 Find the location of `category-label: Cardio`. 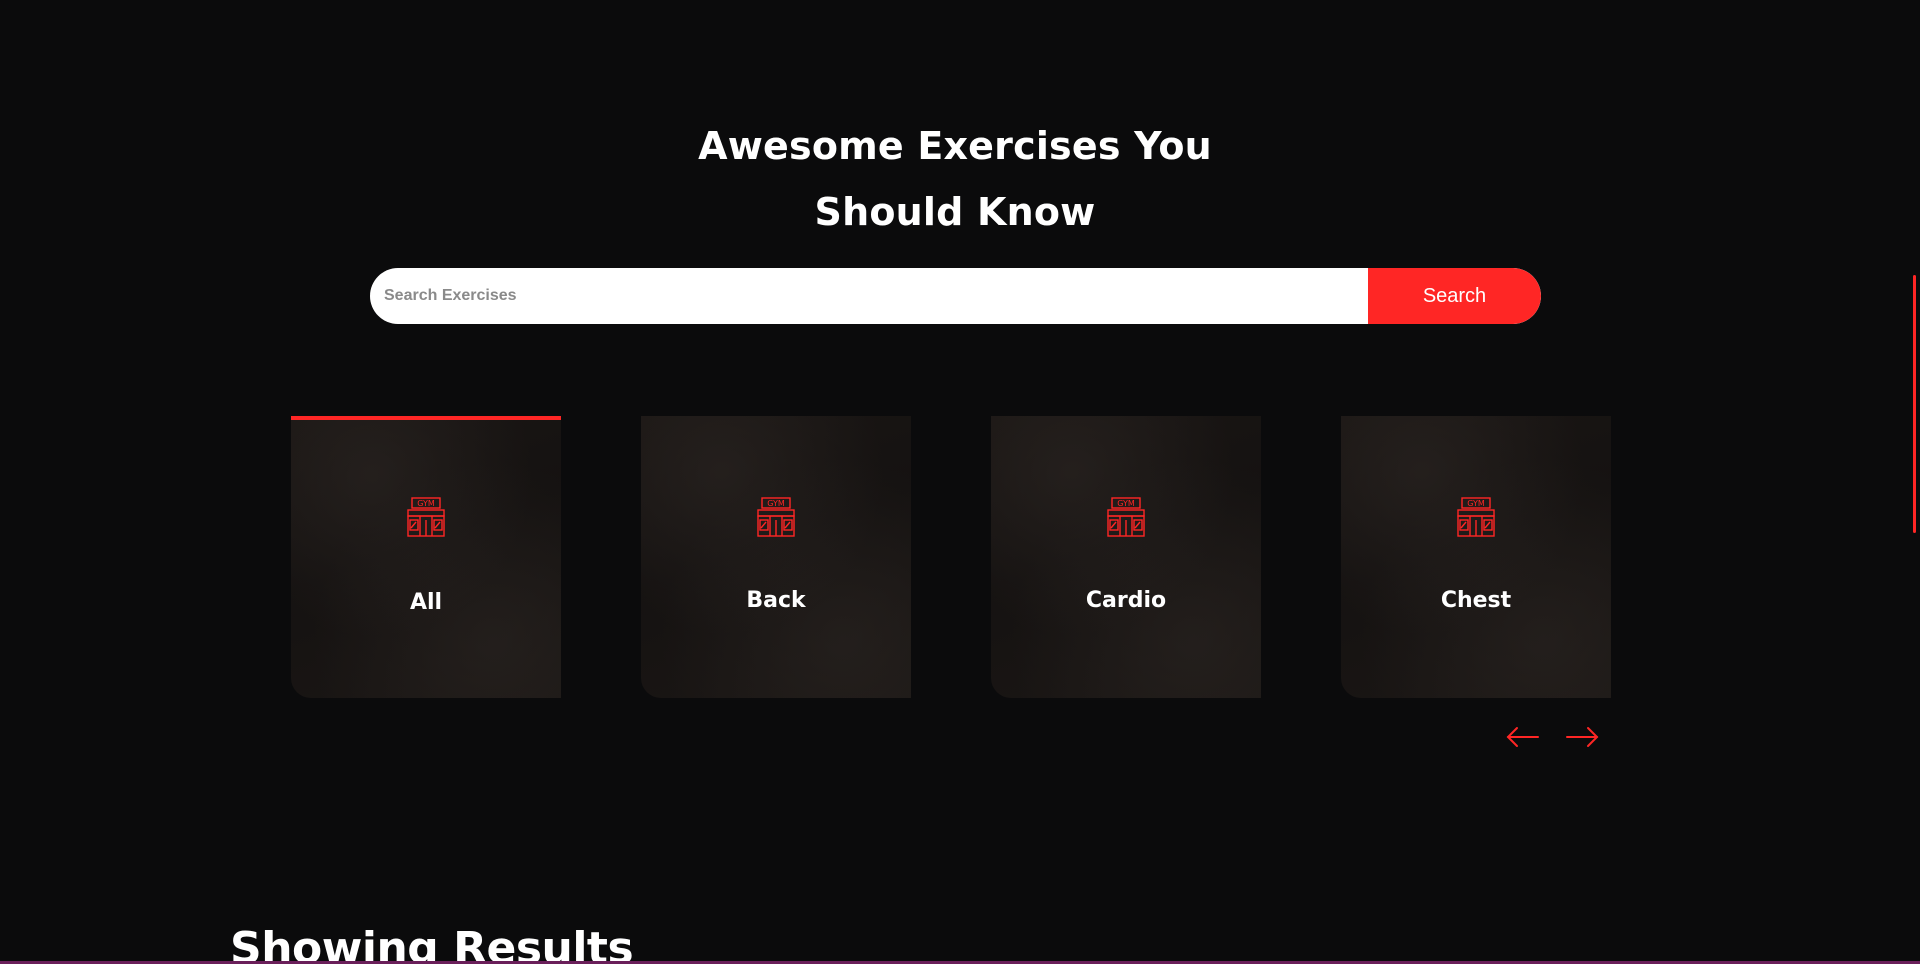

category-label: Cardio is located at coordinates (1126, 600).